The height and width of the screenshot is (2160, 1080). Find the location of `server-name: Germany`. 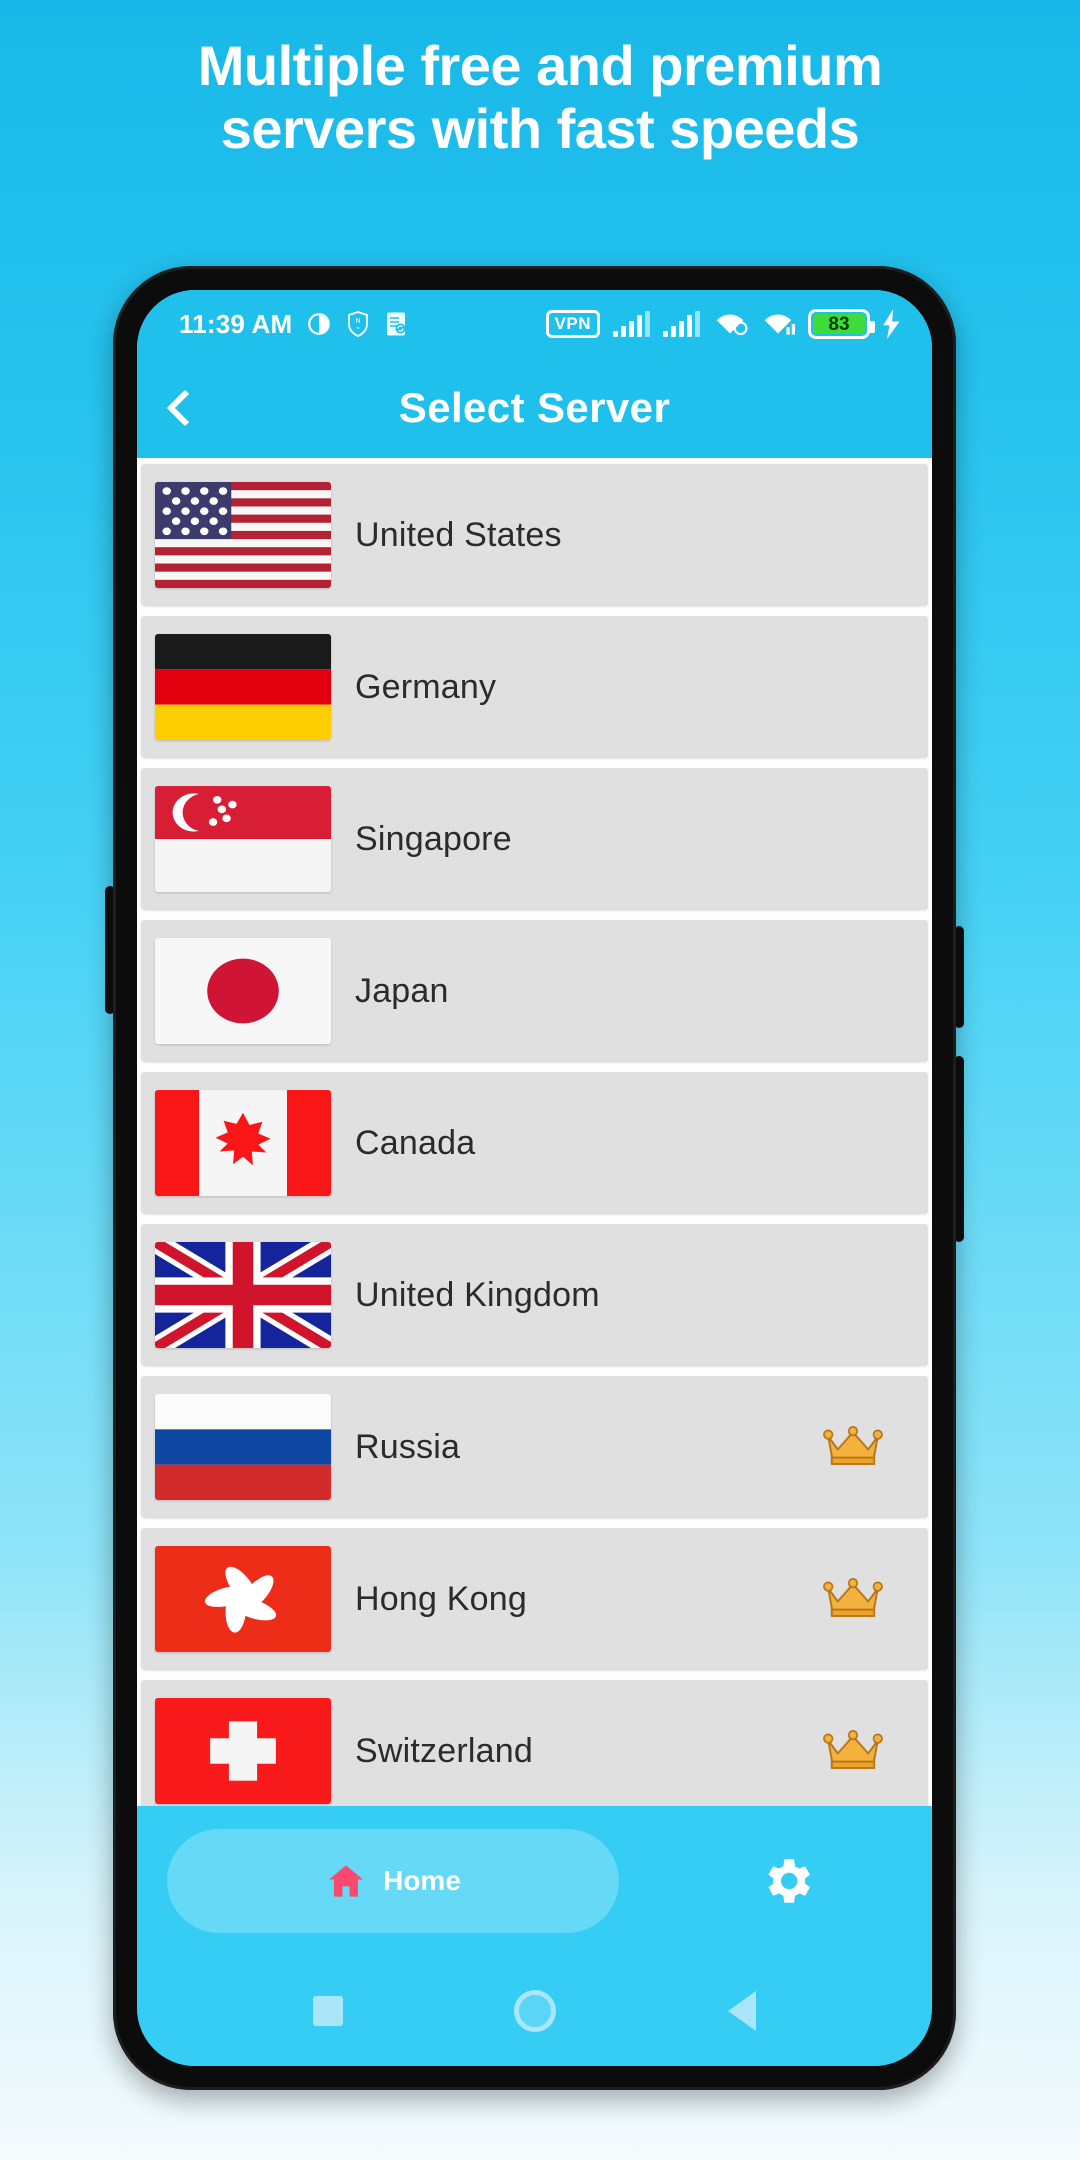

server-name: Germany is located at coordinates (426, 686).